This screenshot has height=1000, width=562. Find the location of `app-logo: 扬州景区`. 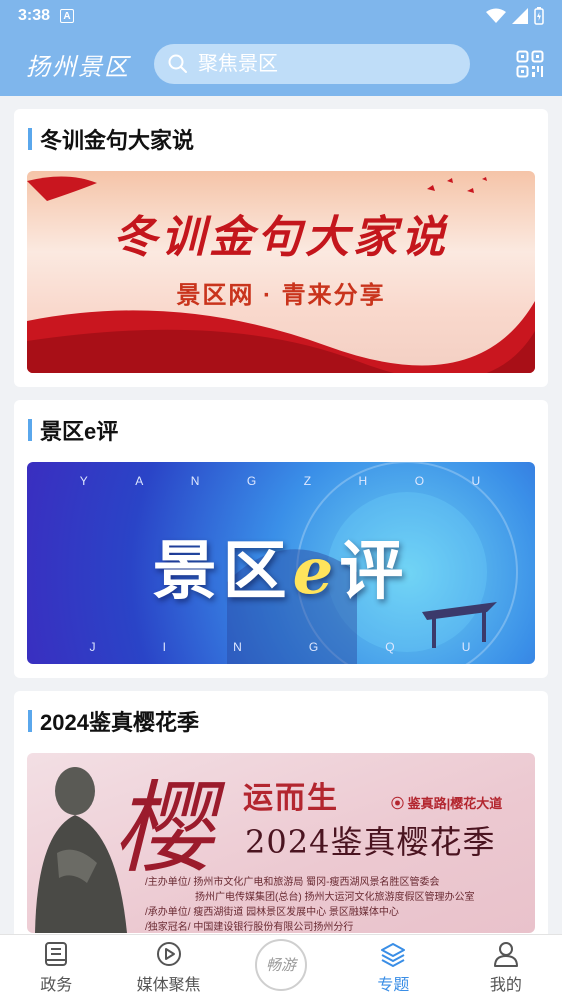

app-logo: 扬州景区 is located at coordinates (78, 66).